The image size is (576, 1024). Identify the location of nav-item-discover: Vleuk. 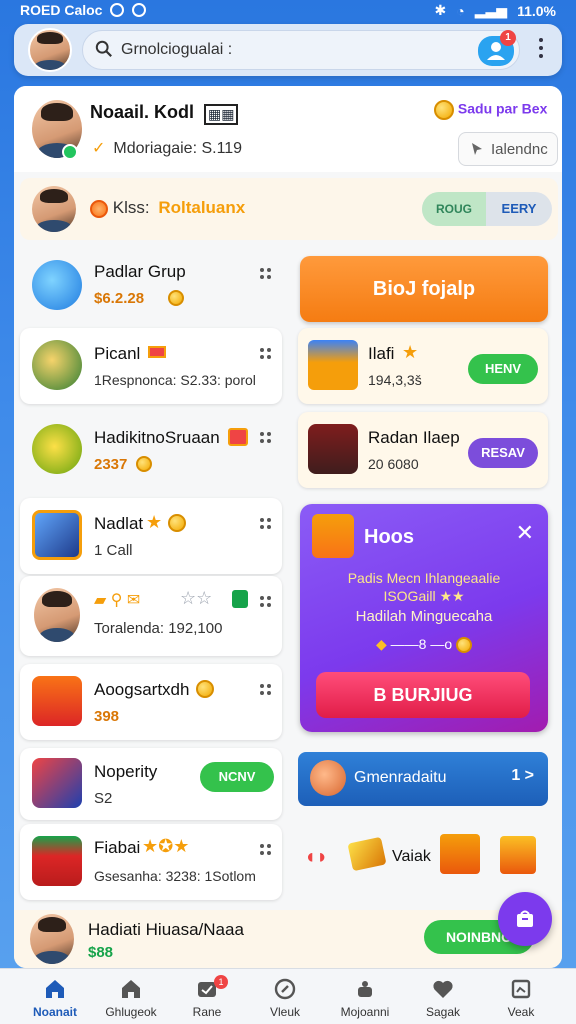
(285, 998).